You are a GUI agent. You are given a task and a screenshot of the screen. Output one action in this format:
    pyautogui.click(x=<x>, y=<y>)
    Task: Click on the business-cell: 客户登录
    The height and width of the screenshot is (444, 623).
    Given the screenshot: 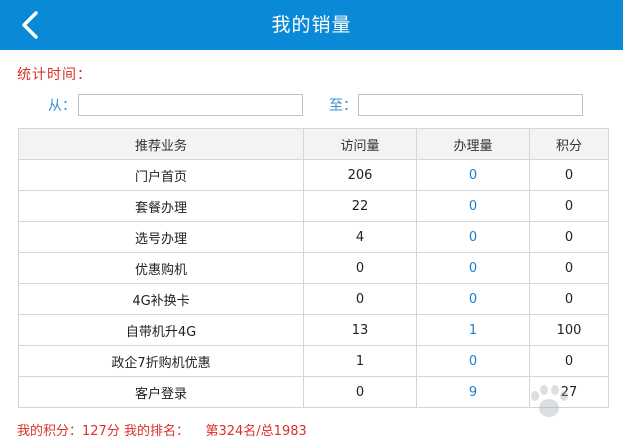 What is the action you would take?
    pyautogui.click(x=161, y=392)
    